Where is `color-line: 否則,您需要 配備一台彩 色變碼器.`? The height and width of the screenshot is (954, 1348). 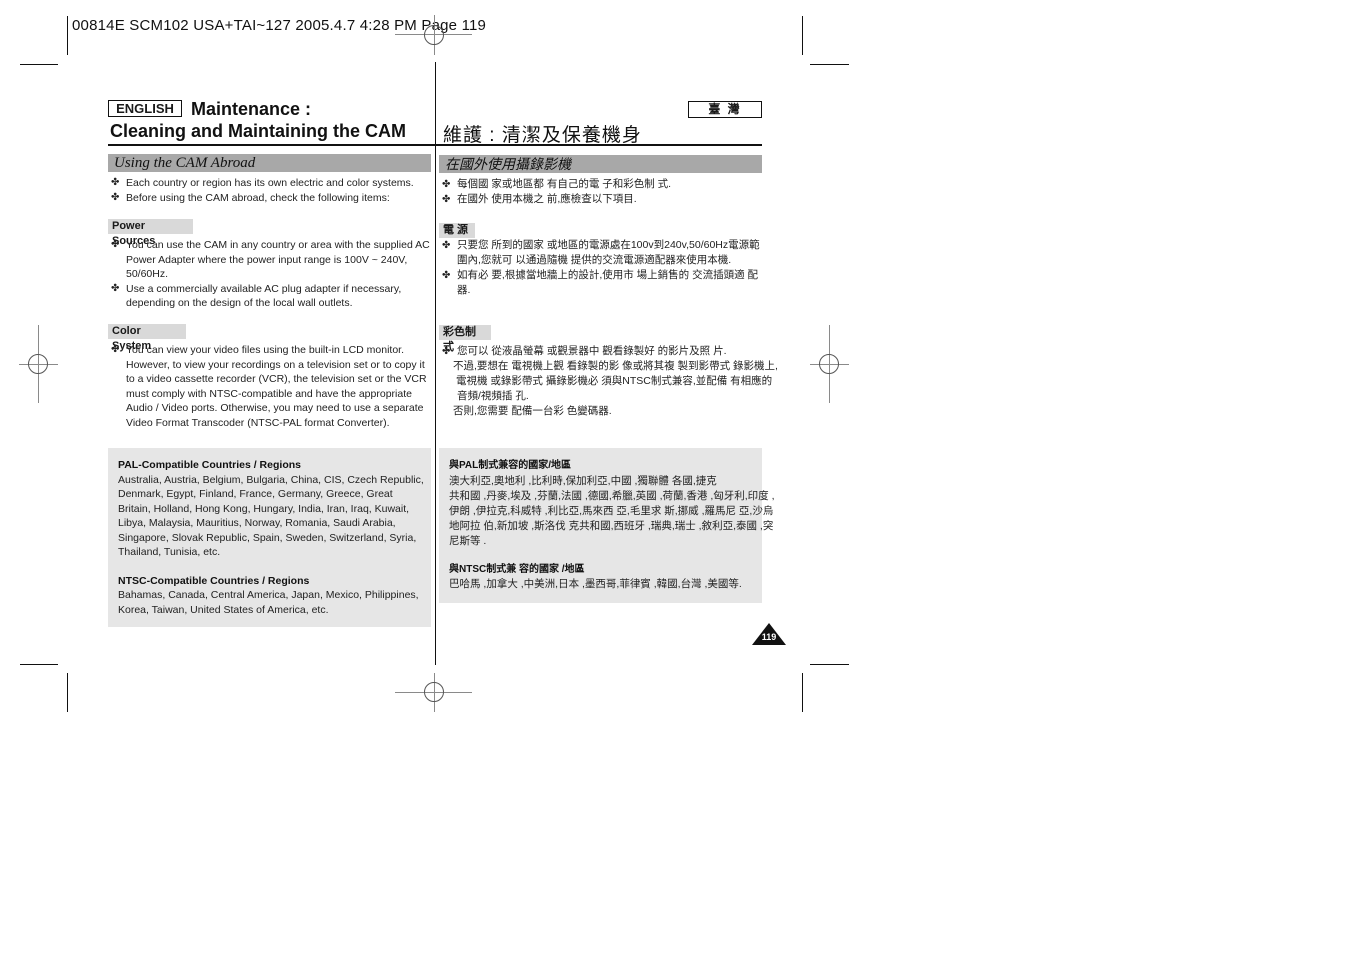
color-line: 否則,您需要 配備一台彩 色變碼器. is located at coordinates (532, 411).